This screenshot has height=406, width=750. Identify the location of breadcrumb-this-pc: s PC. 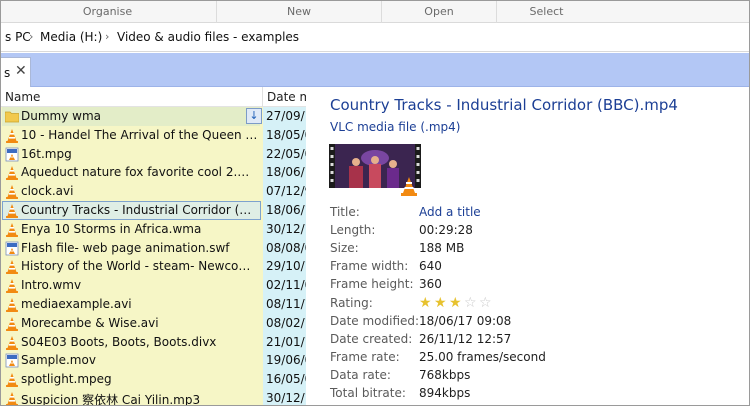
(18, 37).